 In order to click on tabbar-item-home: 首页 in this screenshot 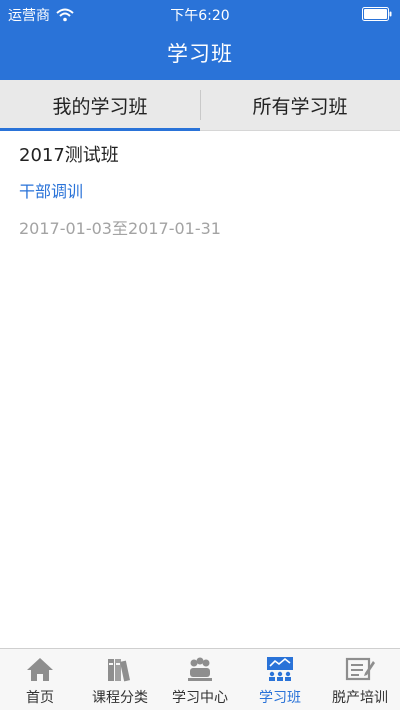, I will do `click(40, 679)`.